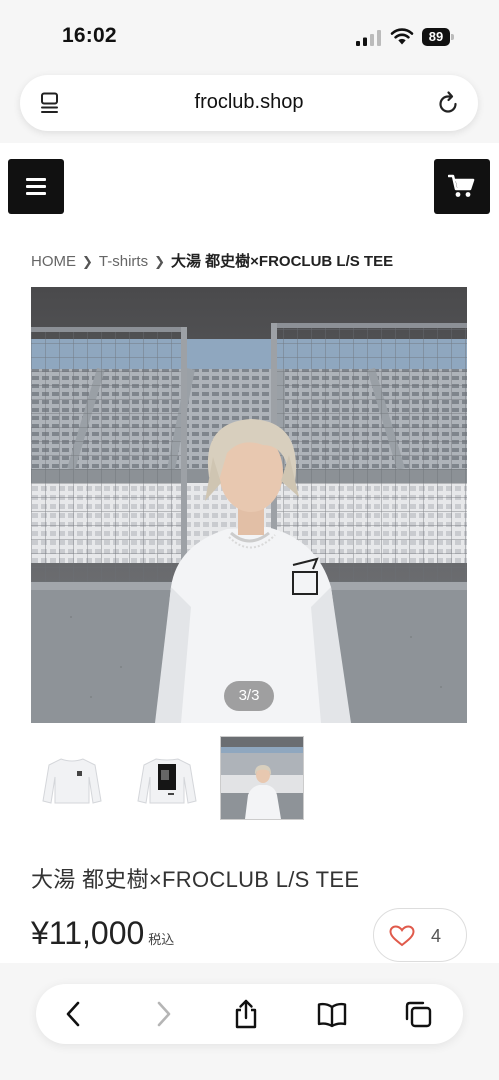  What do you see at coordinates (246, 1014) in the screenshot?
I see `share-icon` at bounding box center [246, 1014].